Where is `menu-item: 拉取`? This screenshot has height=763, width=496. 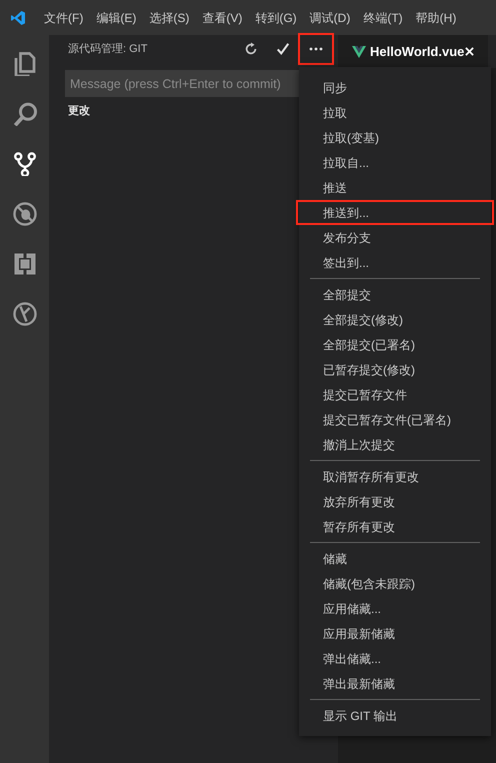 menu-item: 拉取 is located at coordinates (395, 112).